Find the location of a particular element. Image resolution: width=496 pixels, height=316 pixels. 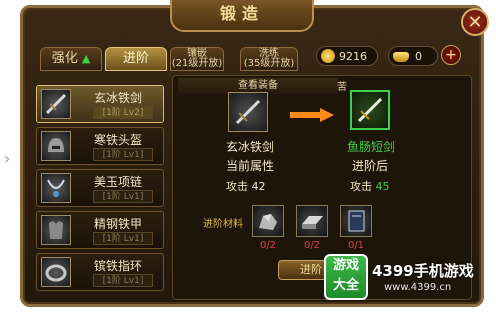

list-item-armor: 精钢铁甲 [1阶 Lv1] is located at coordinates (100, 230).